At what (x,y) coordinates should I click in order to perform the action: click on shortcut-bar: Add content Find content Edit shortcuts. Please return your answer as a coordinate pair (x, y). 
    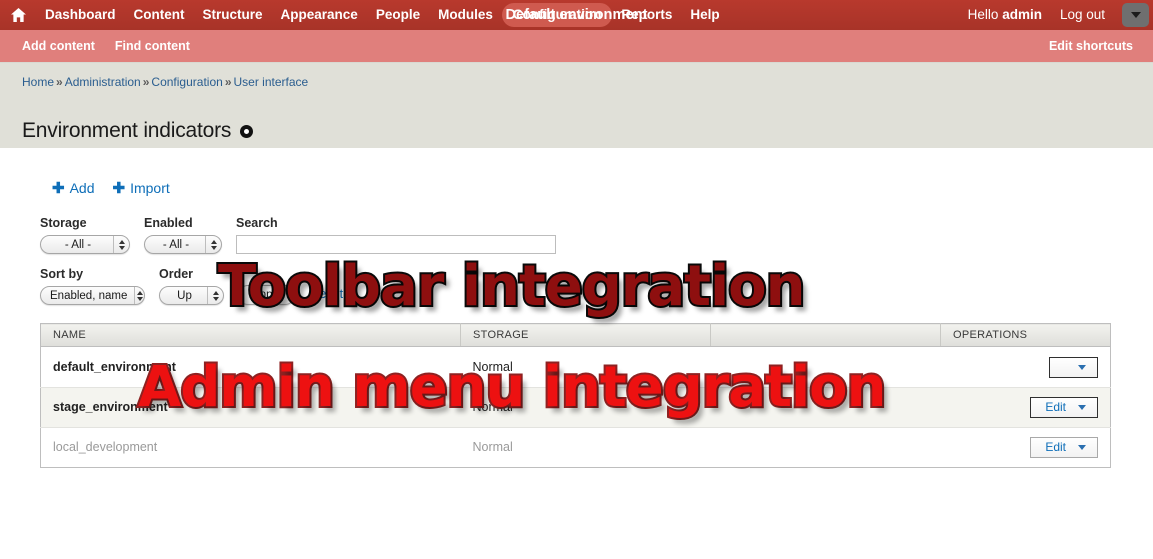
    Looking at the image, I should click on (576, 46).